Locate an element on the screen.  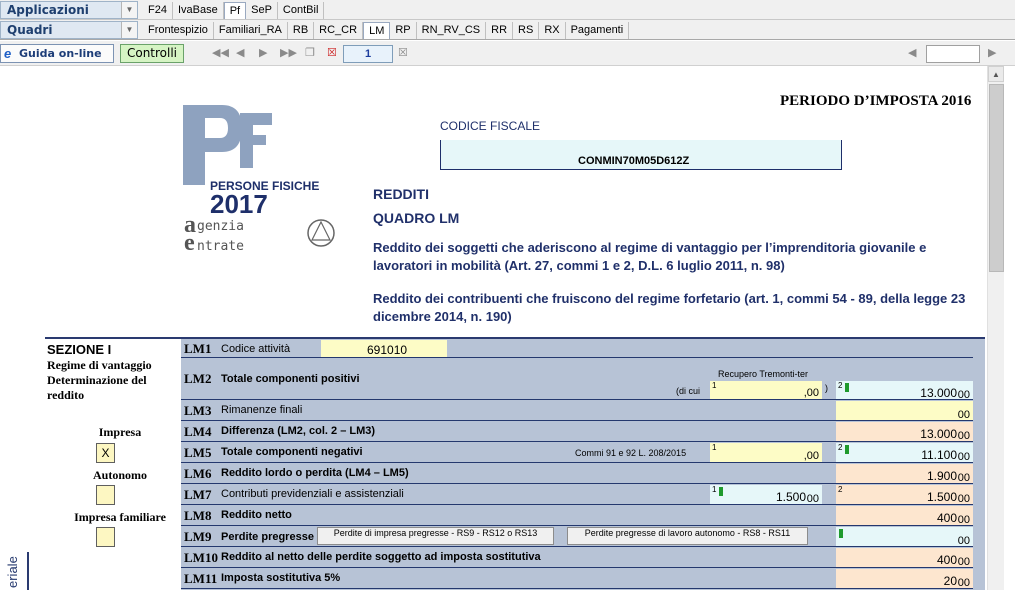
tab-ivabase: IvaBase is located at coordinates (198, 10).